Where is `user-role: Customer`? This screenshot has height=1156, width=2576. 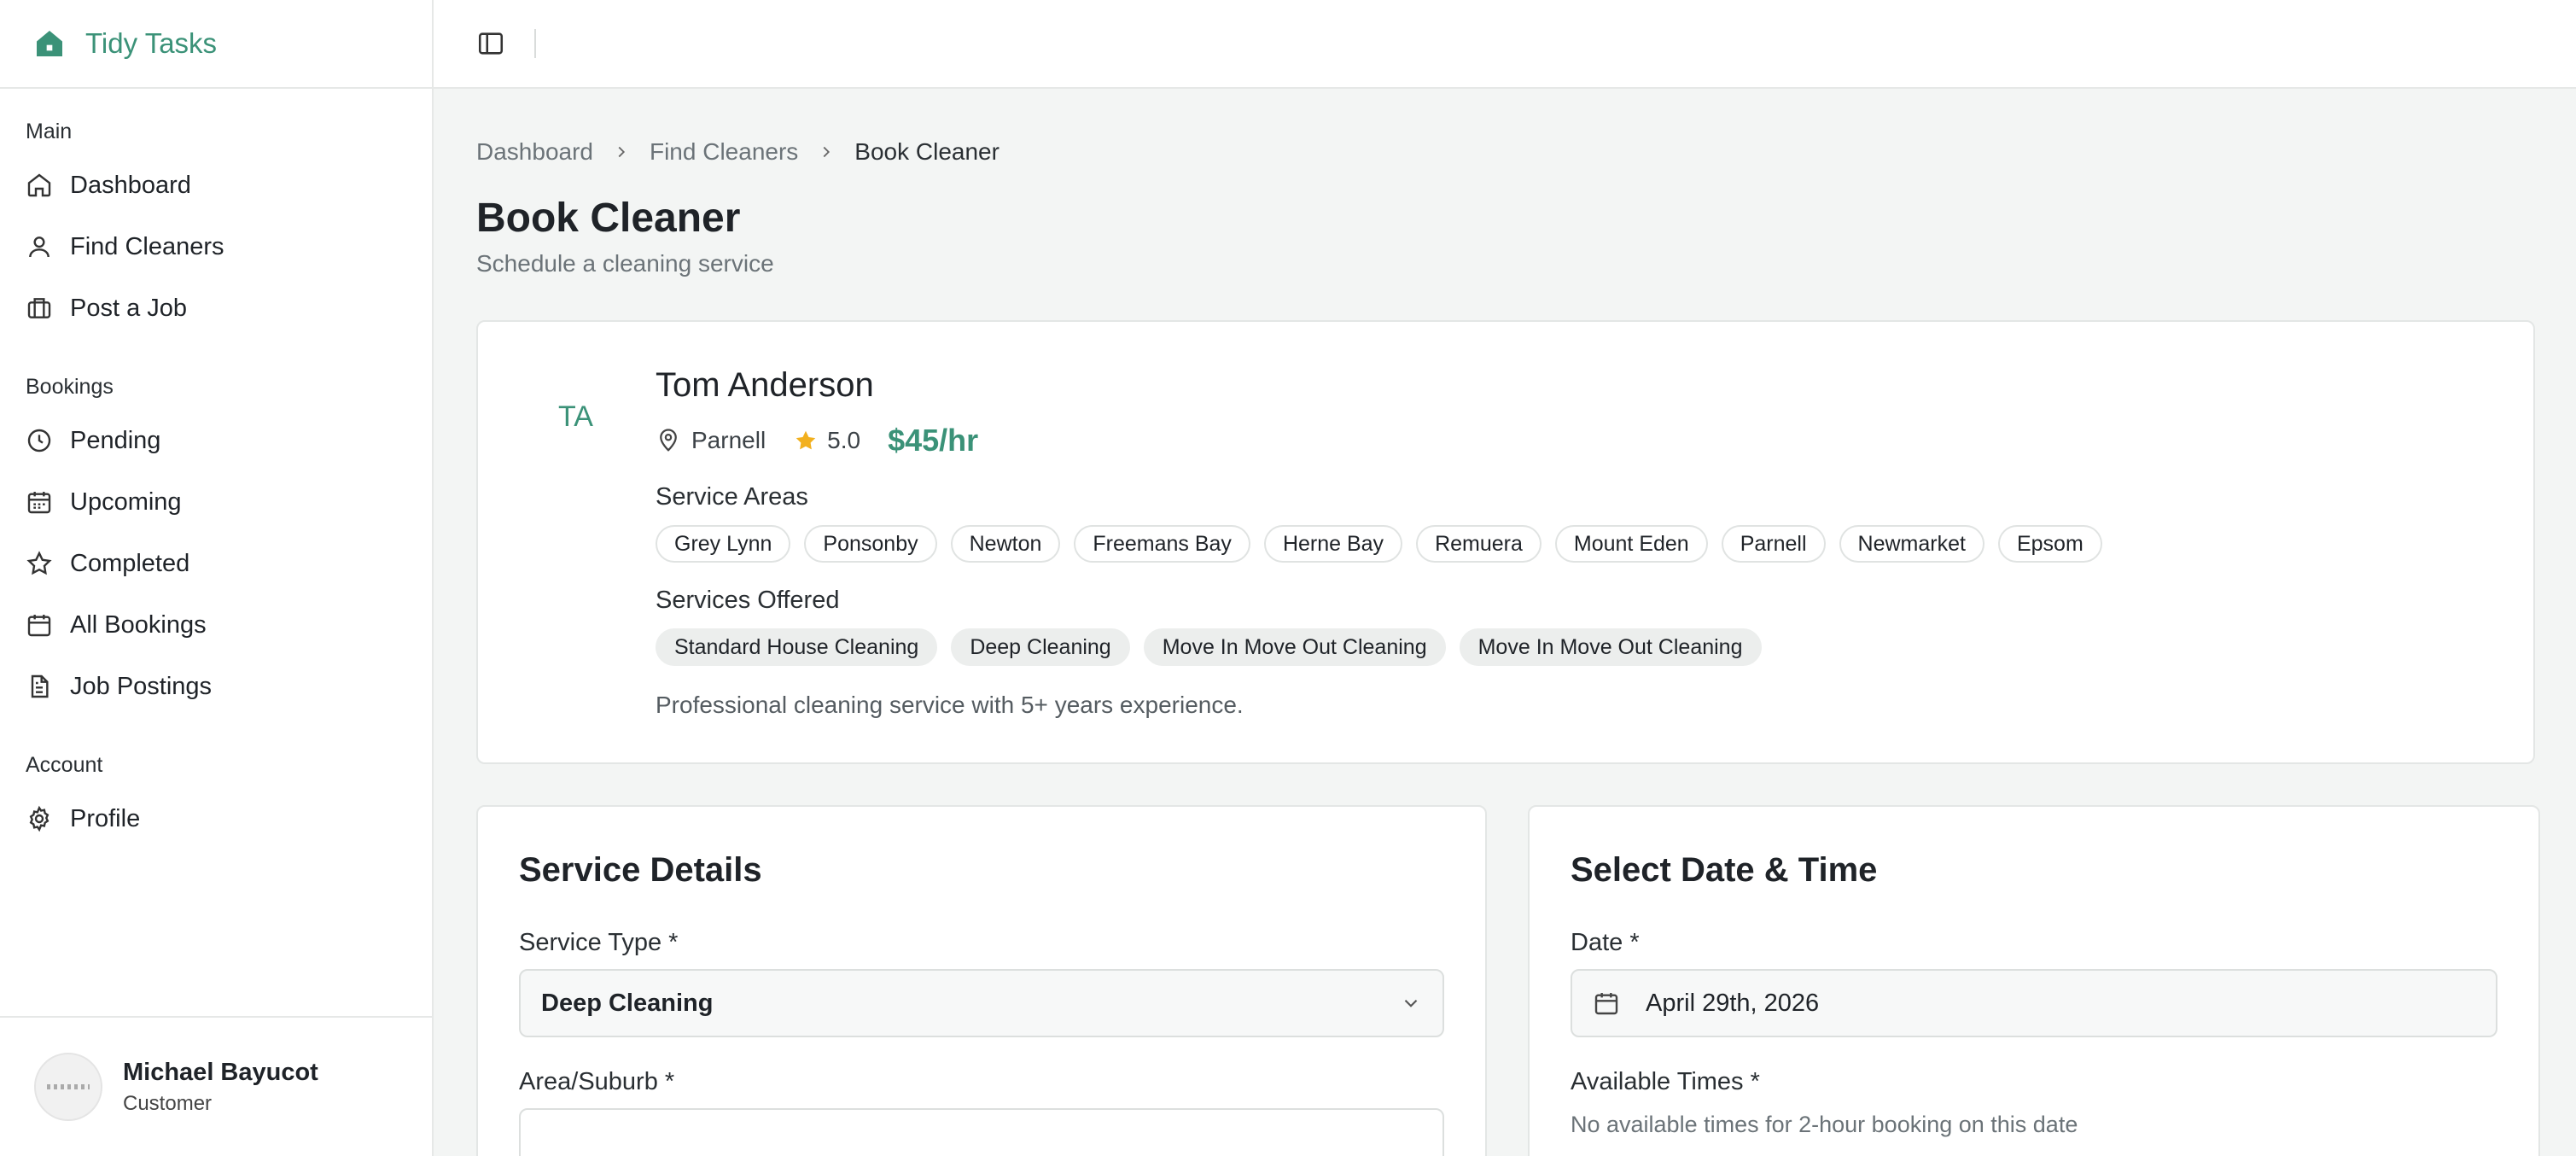
user-role: Customer is located at coordinates (168, 1103).